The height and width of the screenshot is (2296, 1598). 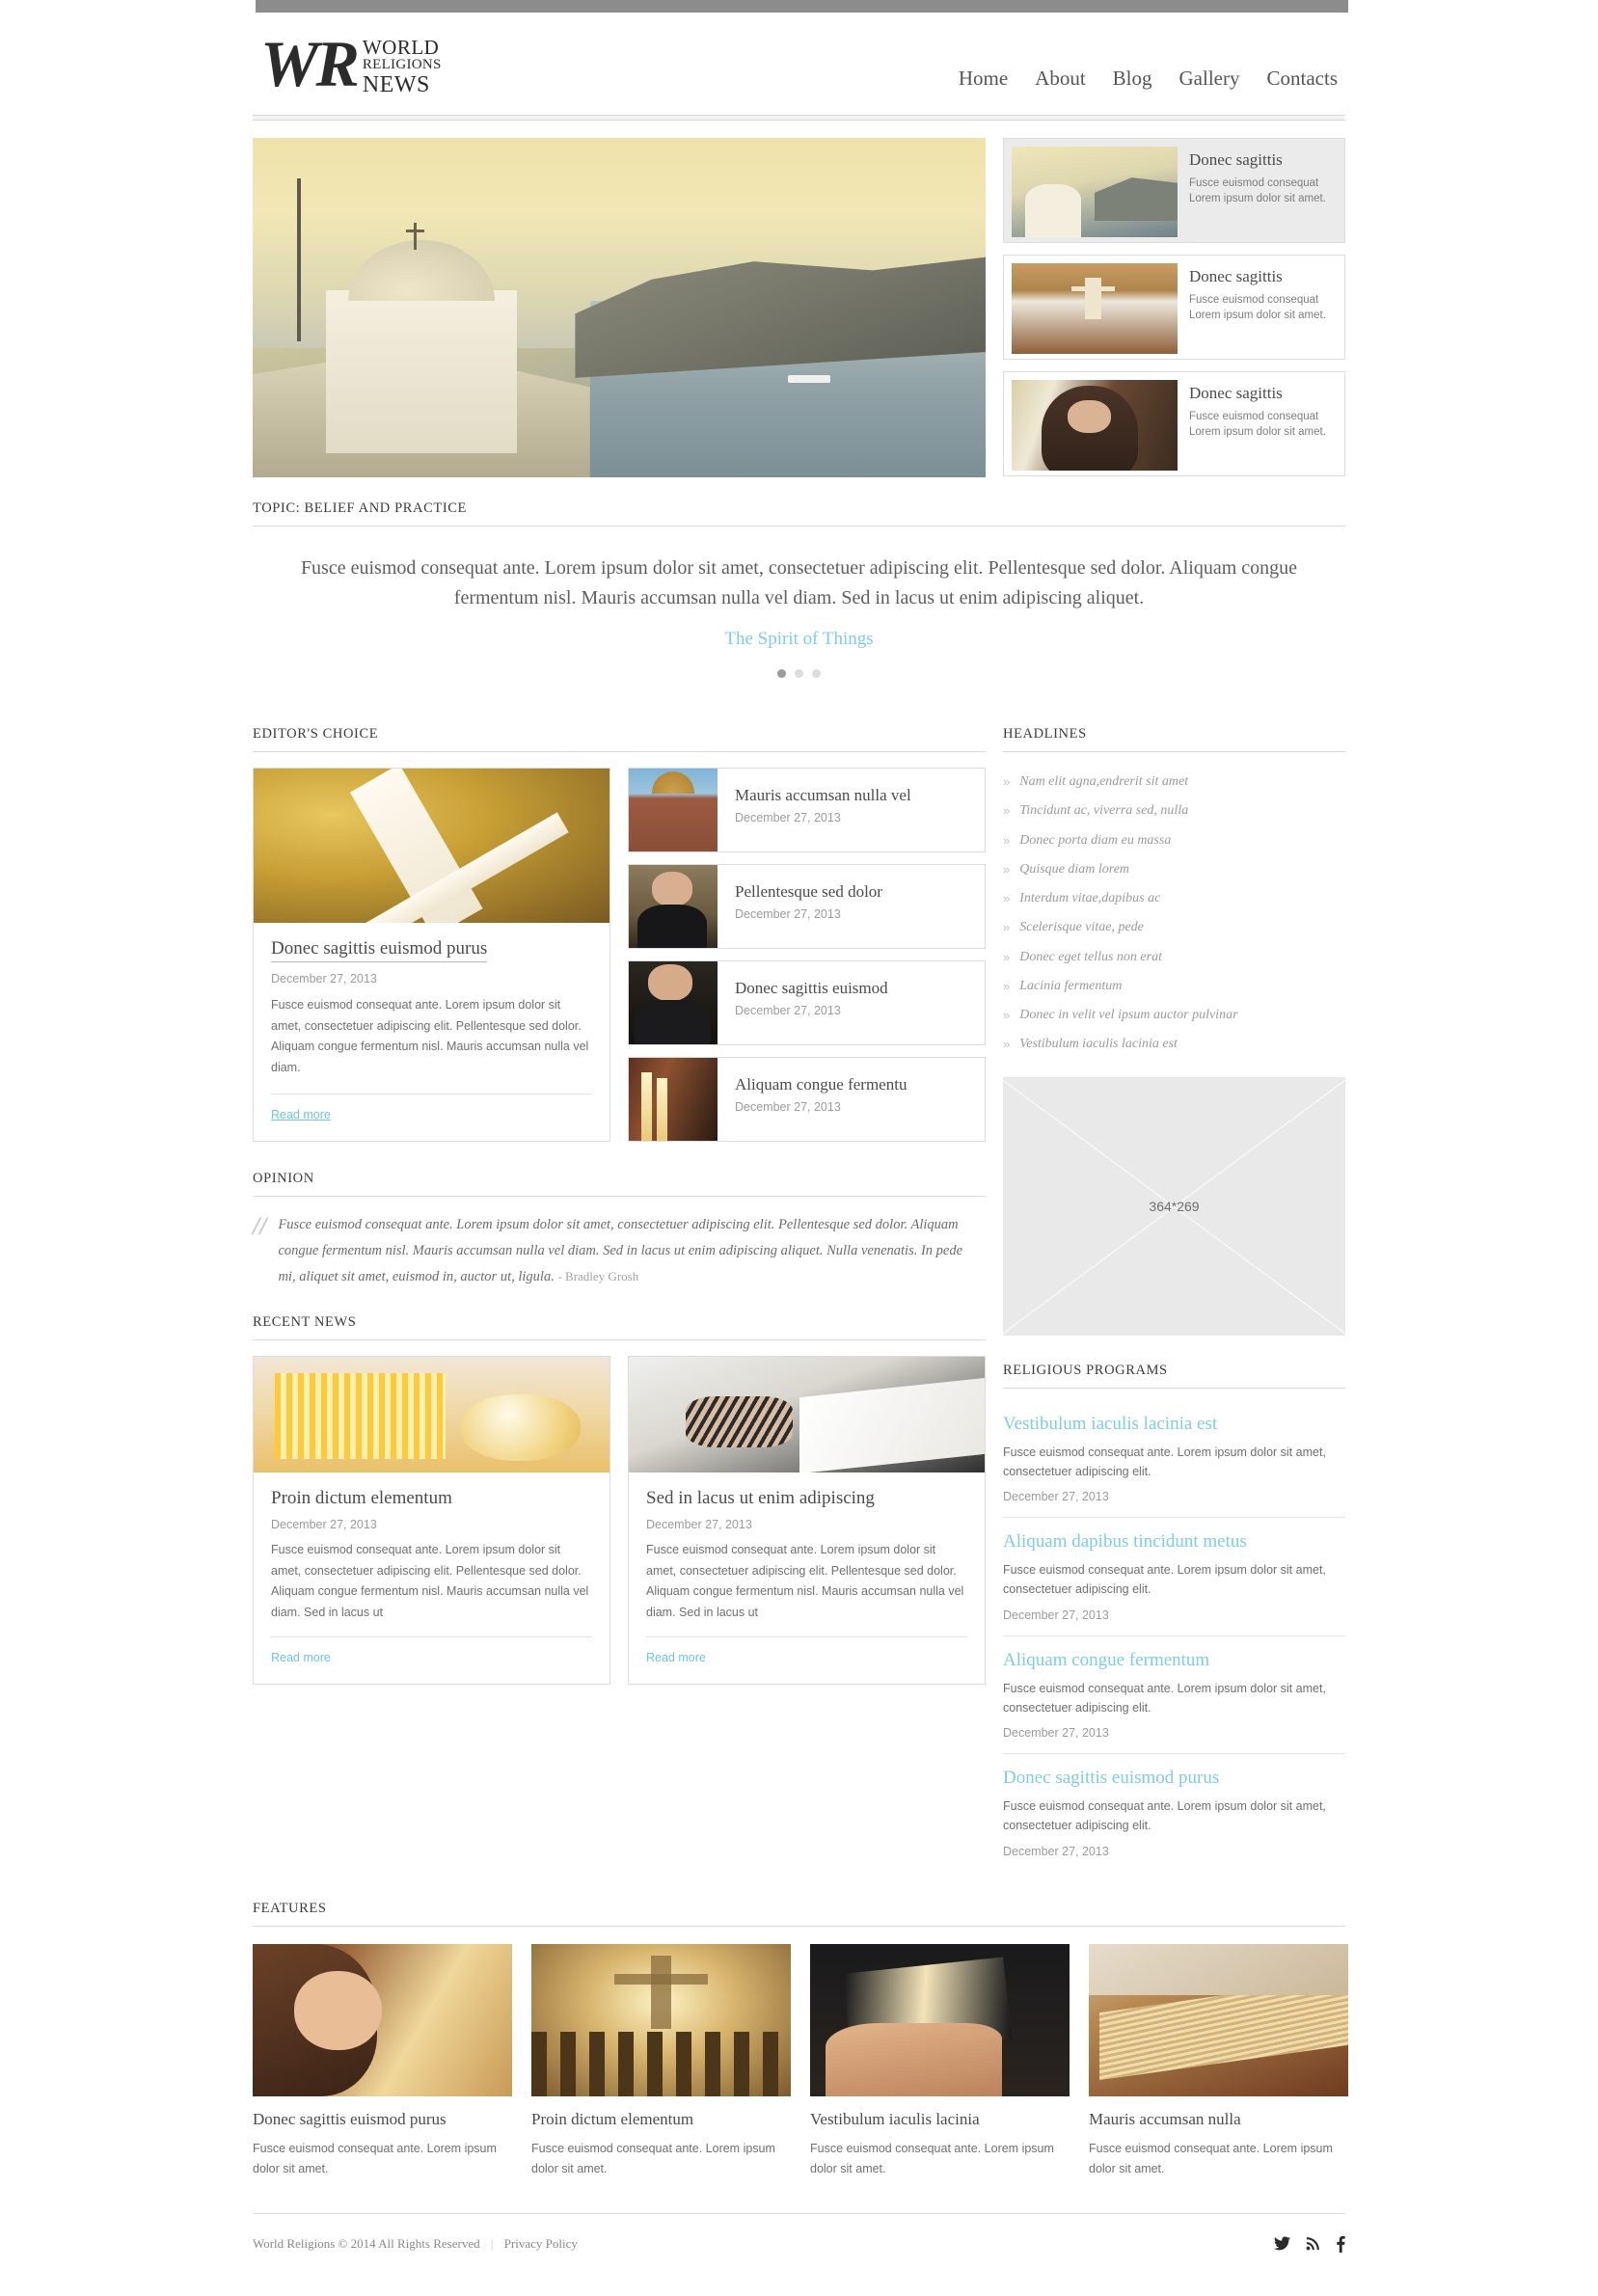 I want to click on hero-main-image, so click(x=619, y=307).